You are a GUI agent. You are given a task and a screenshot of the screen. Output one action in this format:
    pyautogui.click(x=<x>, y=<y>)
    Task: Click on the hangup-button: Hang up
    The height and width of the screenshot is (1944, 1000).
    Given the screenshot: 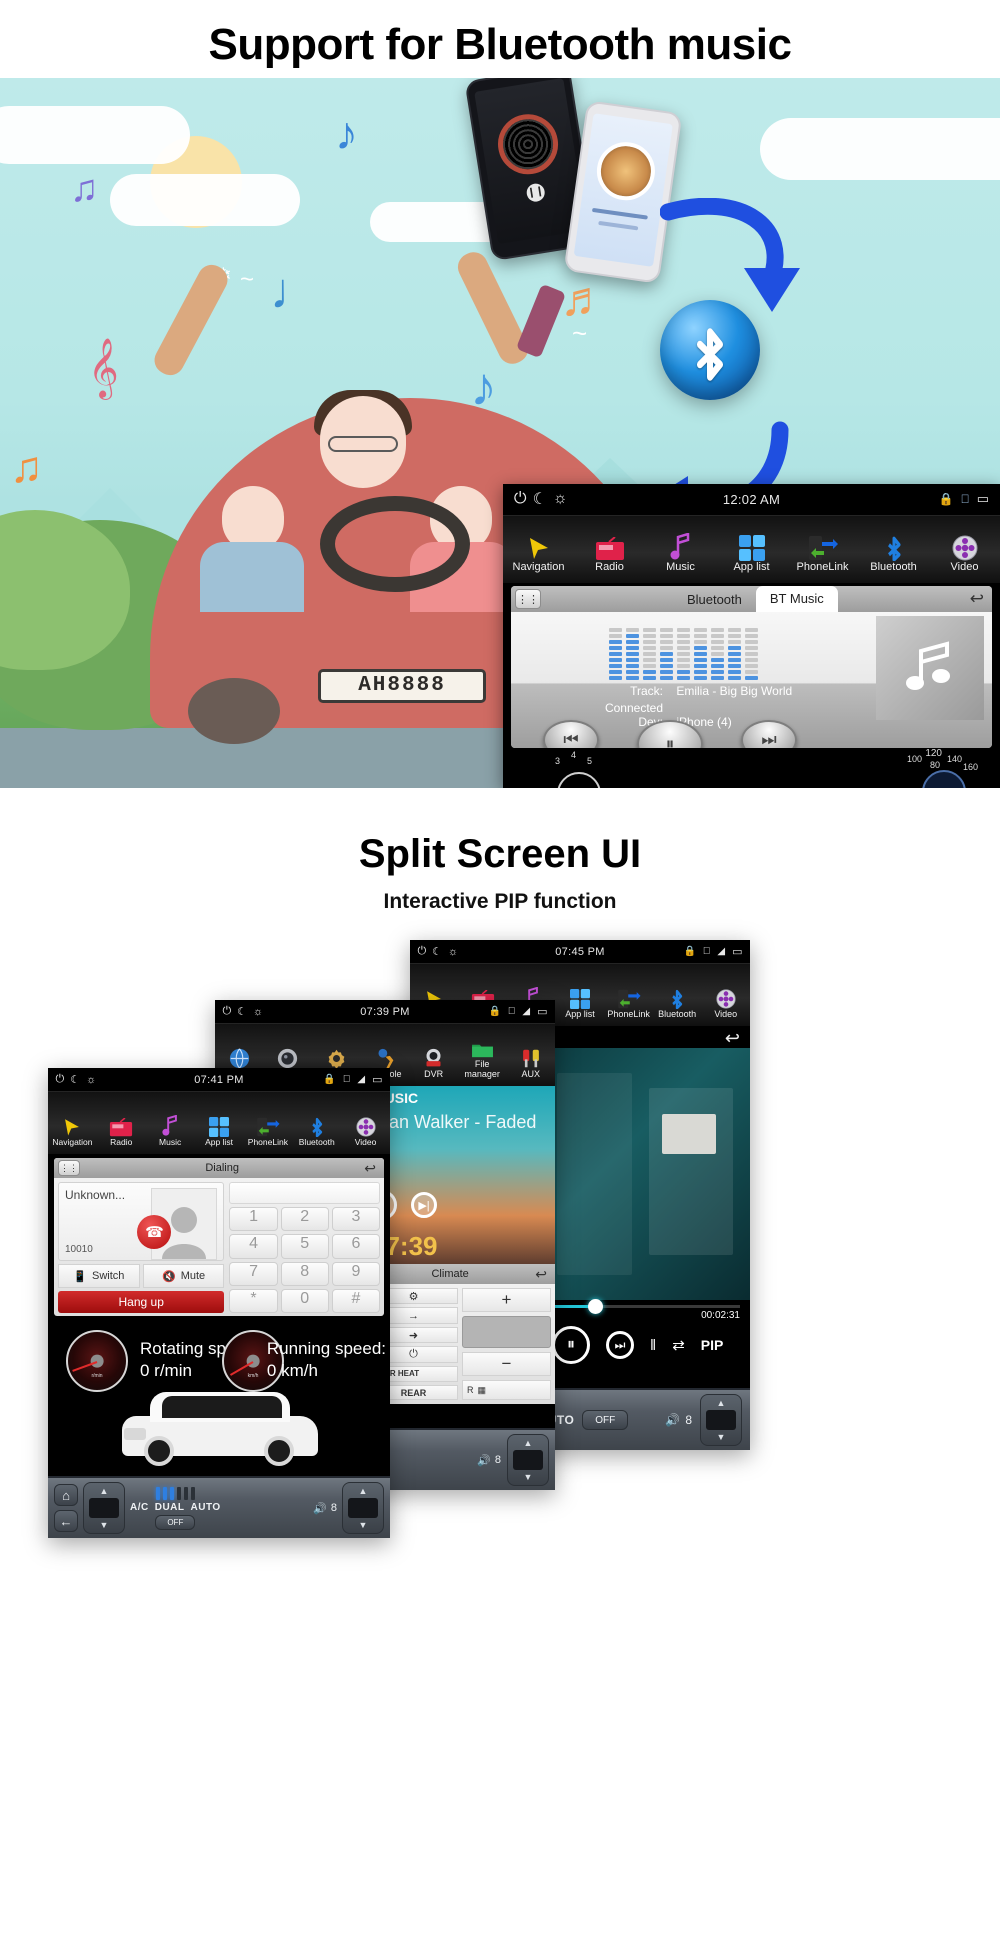 What is the action you would take?
    pyautogui.click(x=141, y=1302)
    